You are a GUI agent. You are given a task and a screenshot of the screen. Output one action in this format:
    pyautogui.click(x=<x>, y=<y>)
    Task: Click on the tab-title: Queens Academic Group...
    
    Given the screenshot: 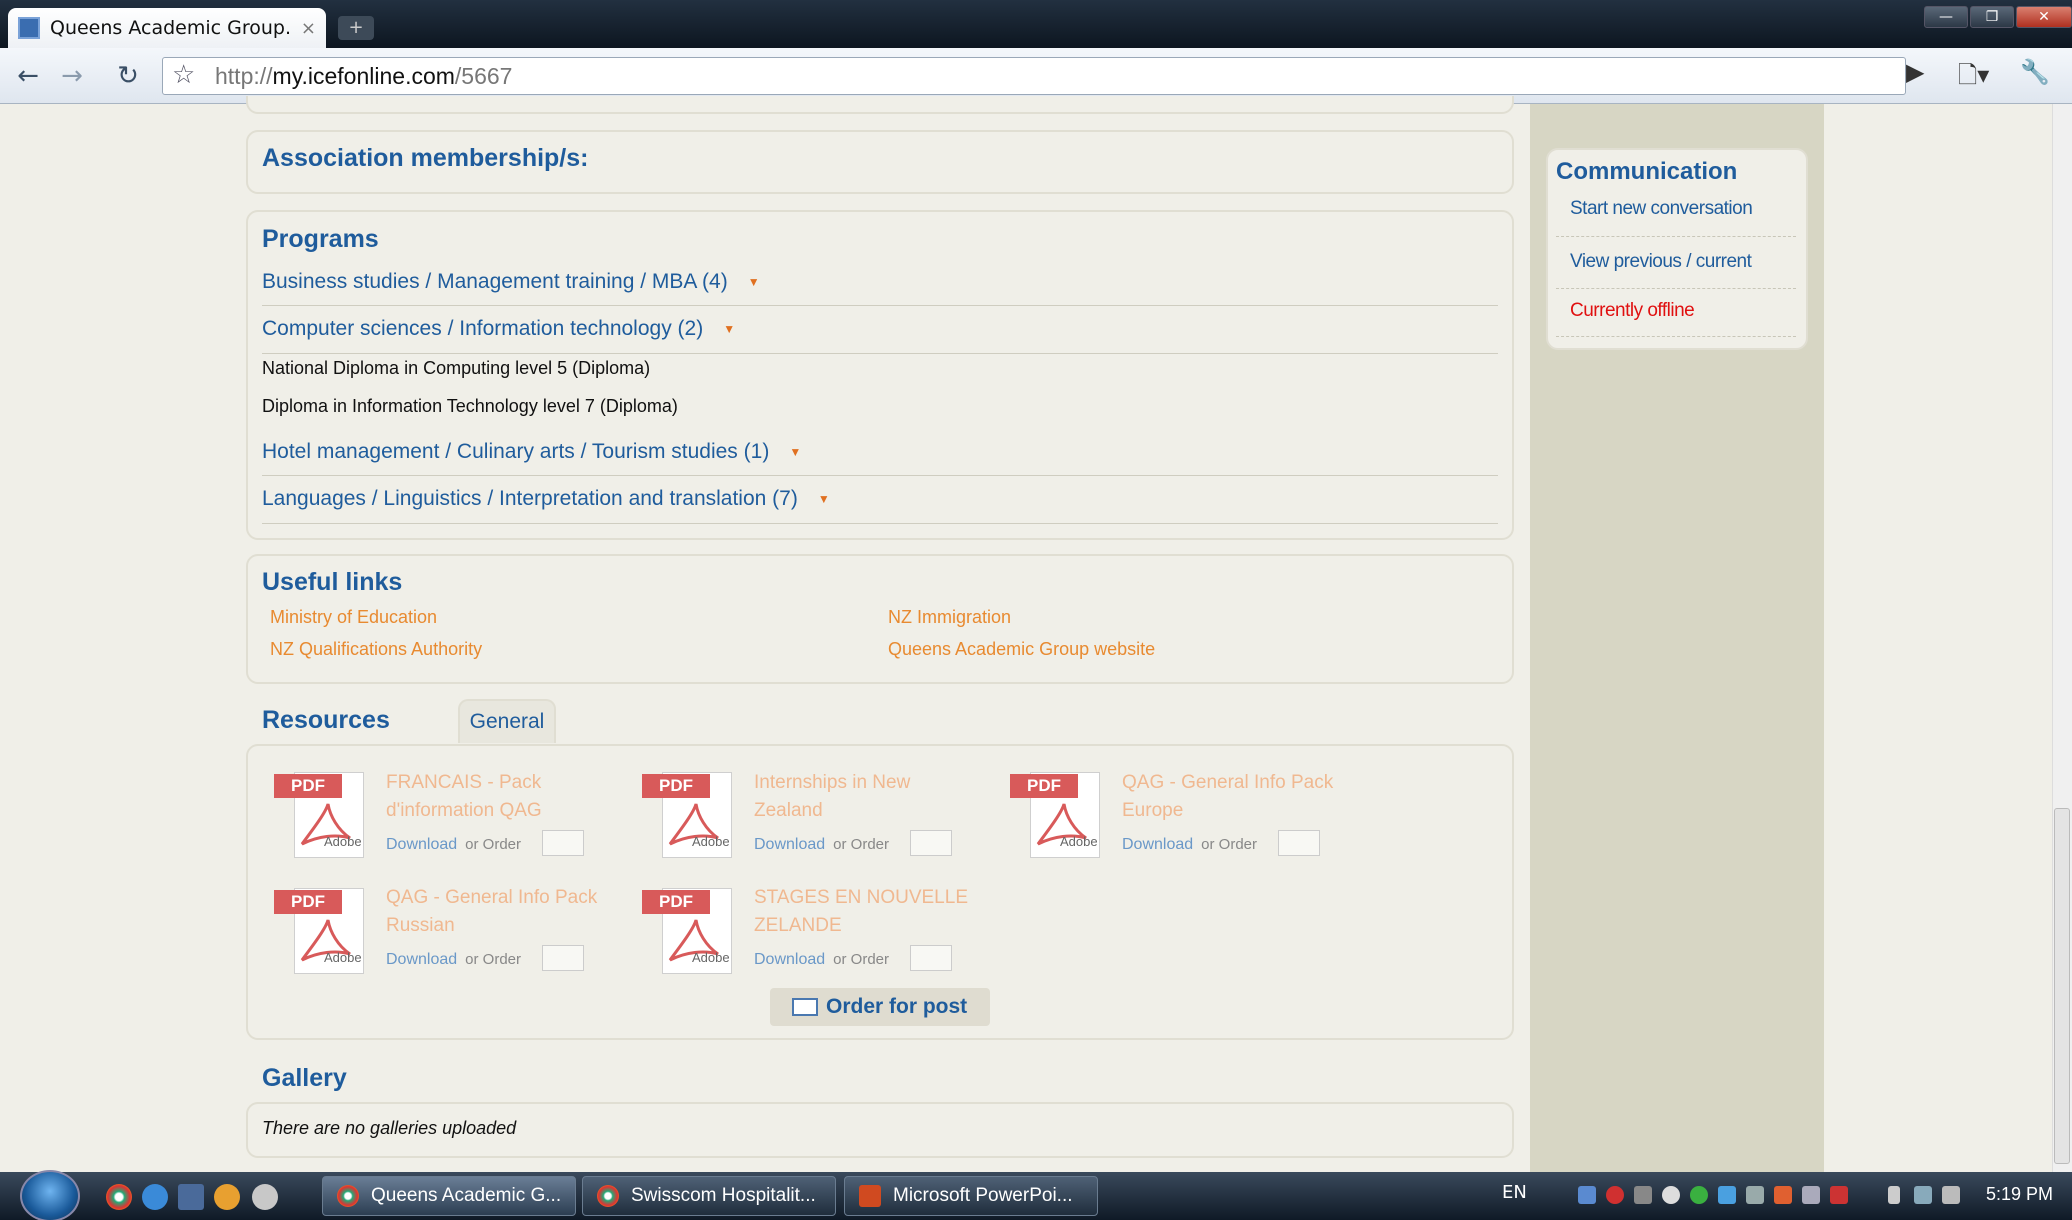 What is the action you would take?
    pyautogui.click(x=170, y=28)
    